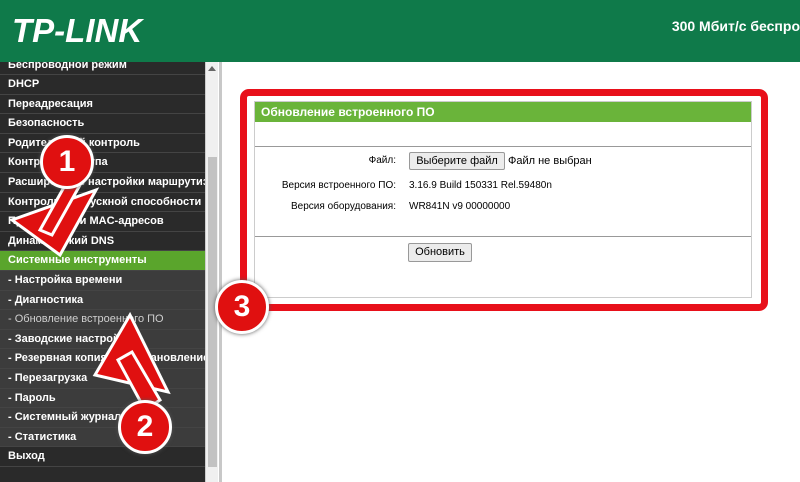 The image size is (800, 482). What do you see at coordinates (89, 295) in the screenshot?
I see `annotation-arrows` at bounding box center [89, 295].